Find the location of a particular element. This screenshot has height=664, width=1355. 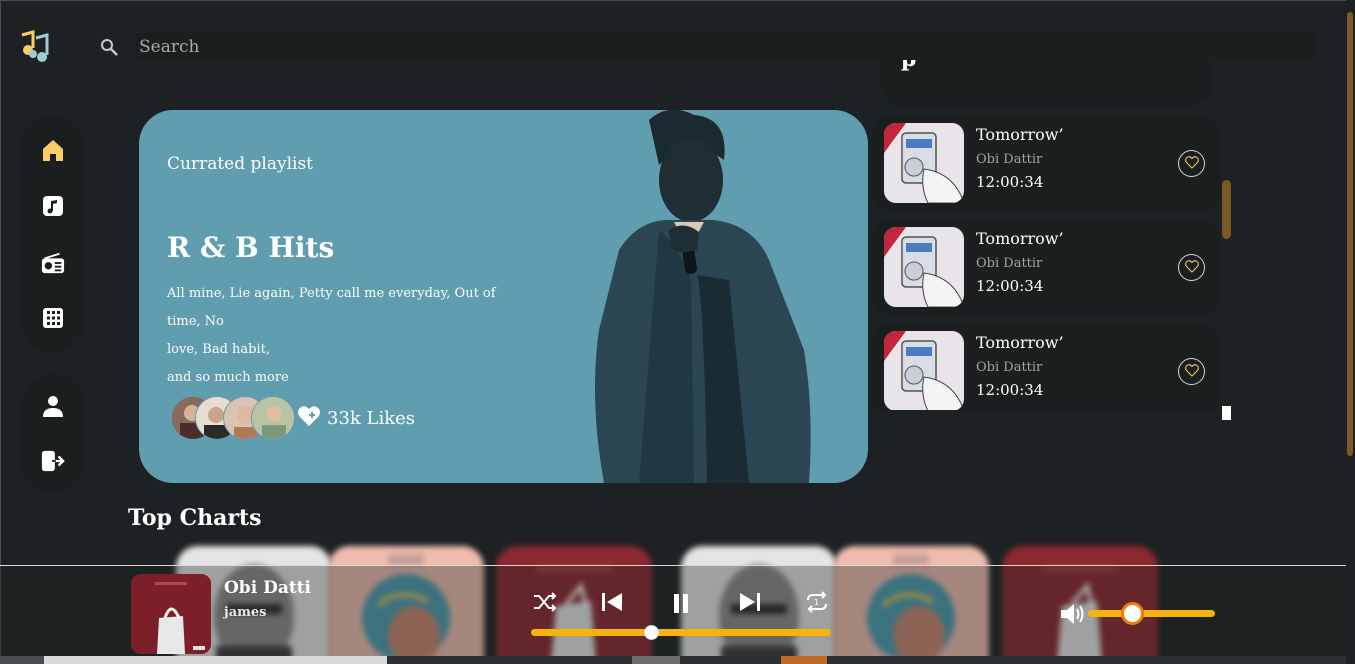

now-playing-artist: james is located at coordinates (245, 612).